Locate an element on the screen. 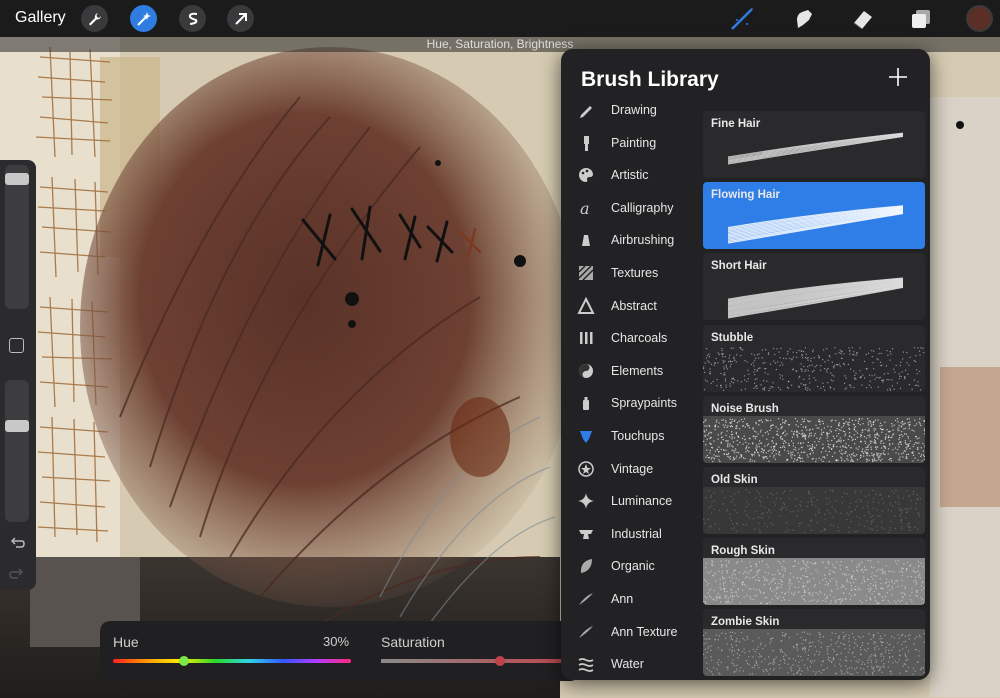 The width and height of the screenshot is (1000, 698). opacity-slider is located at coordinates (17, 451).